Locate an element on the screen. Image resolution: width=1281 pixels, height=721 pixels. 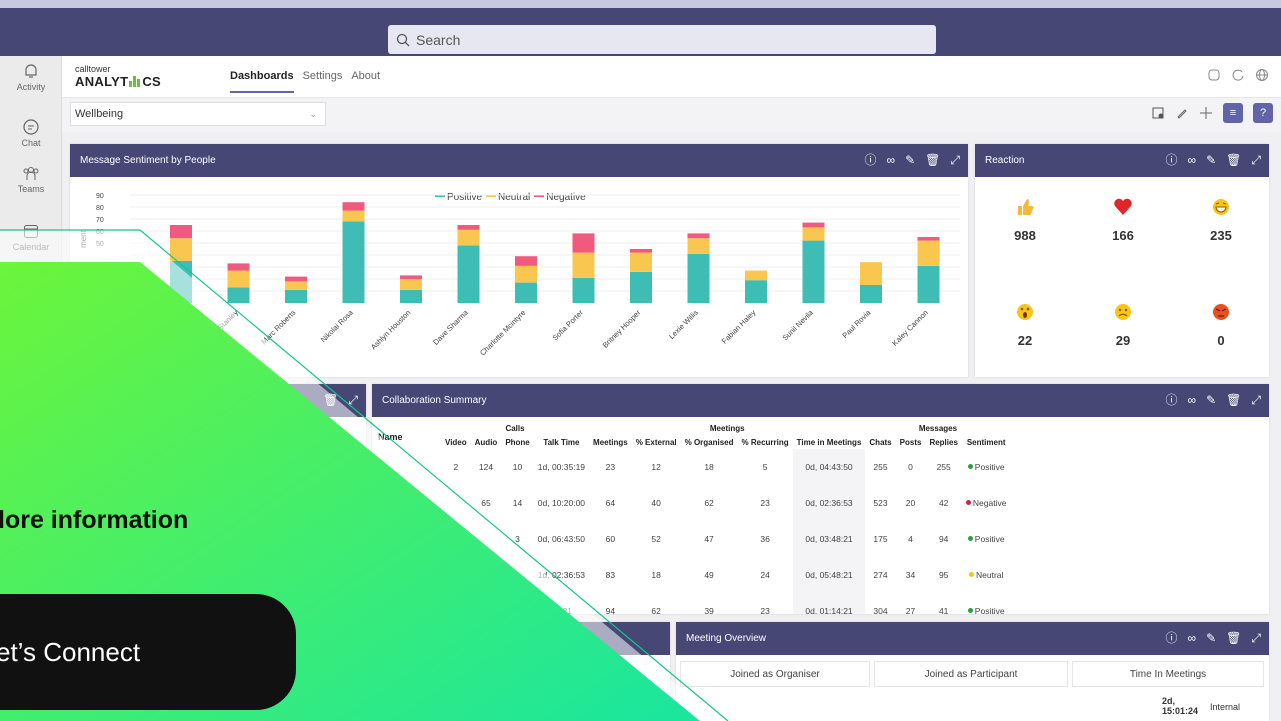
connect-button: et’s Connect is located at coordinates (148, 652).